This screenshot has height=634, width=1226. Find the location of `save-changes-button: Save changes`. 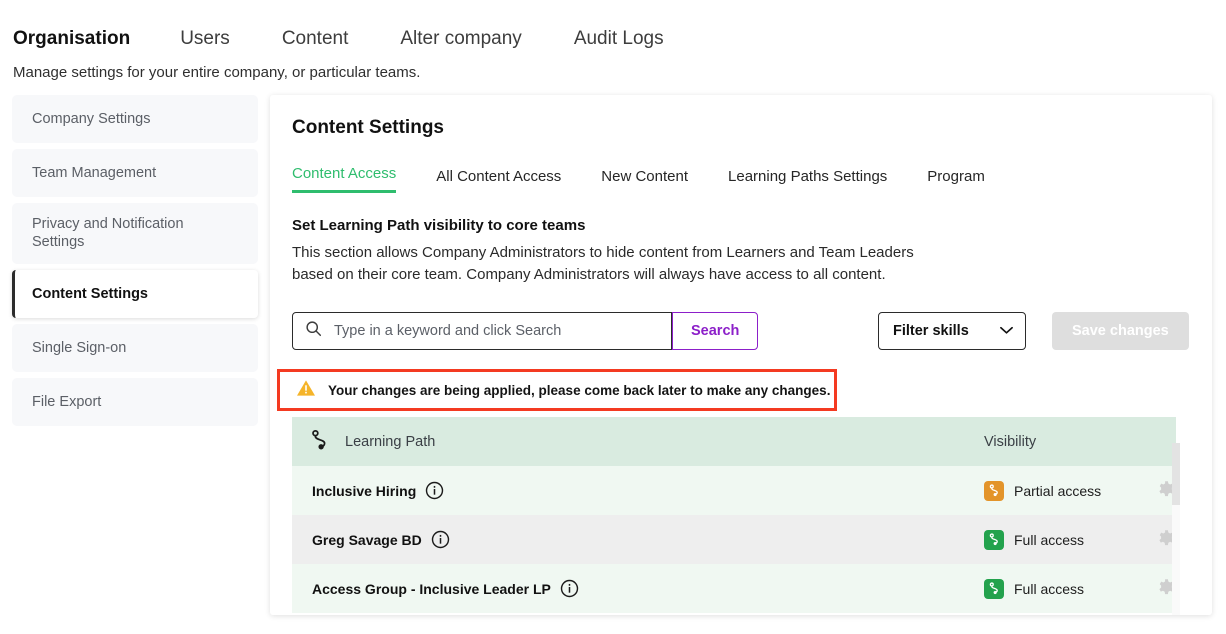

save-changes-button: Save changes is located at coordinates (1120, 331).